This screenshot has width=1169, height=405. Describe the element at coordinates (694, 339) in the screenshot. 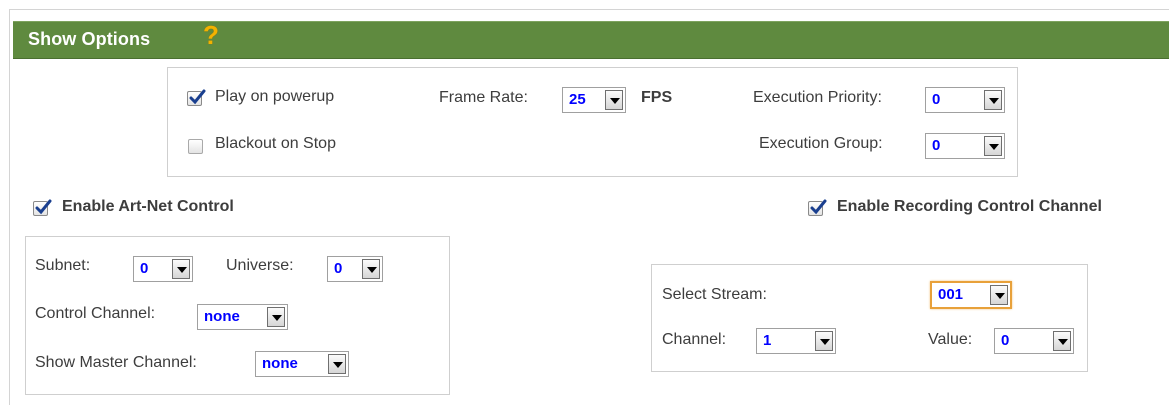

I see `channel-label: Channel:` at that location.